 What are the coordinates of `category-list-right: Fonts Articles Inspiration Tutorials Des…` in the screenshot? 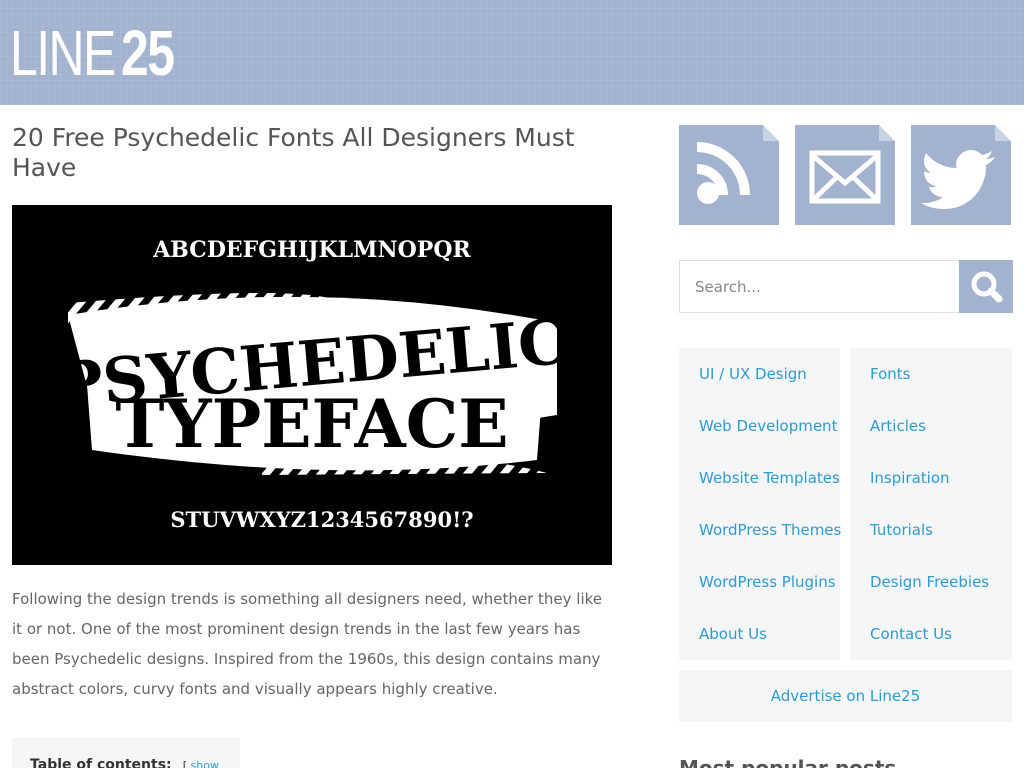 It's located at (931, 504).